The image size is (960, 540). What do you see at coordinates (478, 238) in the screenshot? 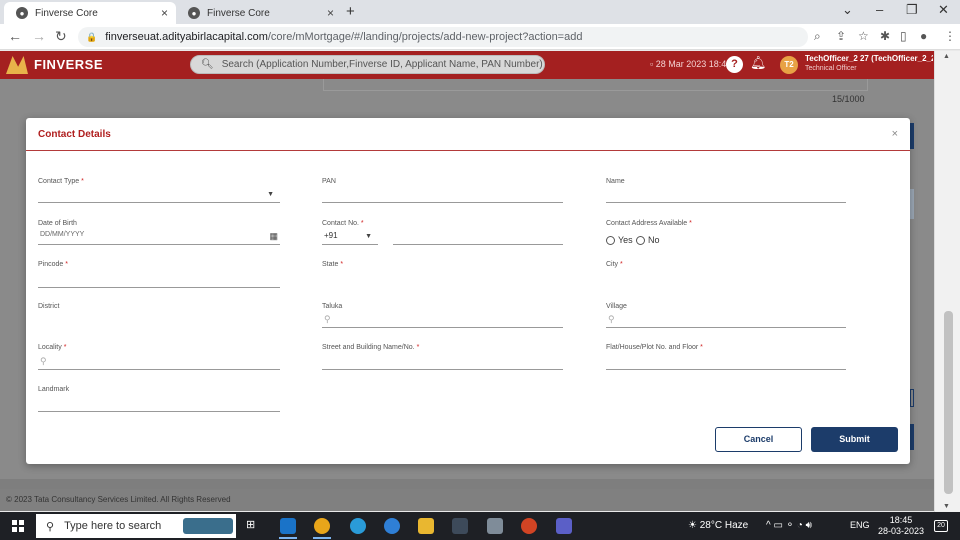
I see `contact-no-input` at bounding box center [478, 238].